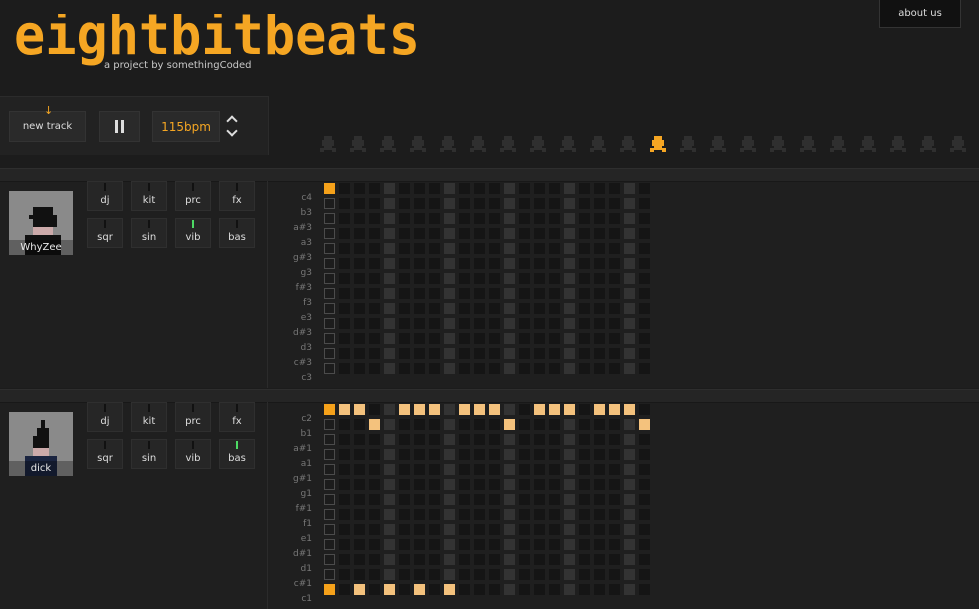 The image size is (979, 609). I want to click on instrument-button-vib: vib, so click(193, 454).